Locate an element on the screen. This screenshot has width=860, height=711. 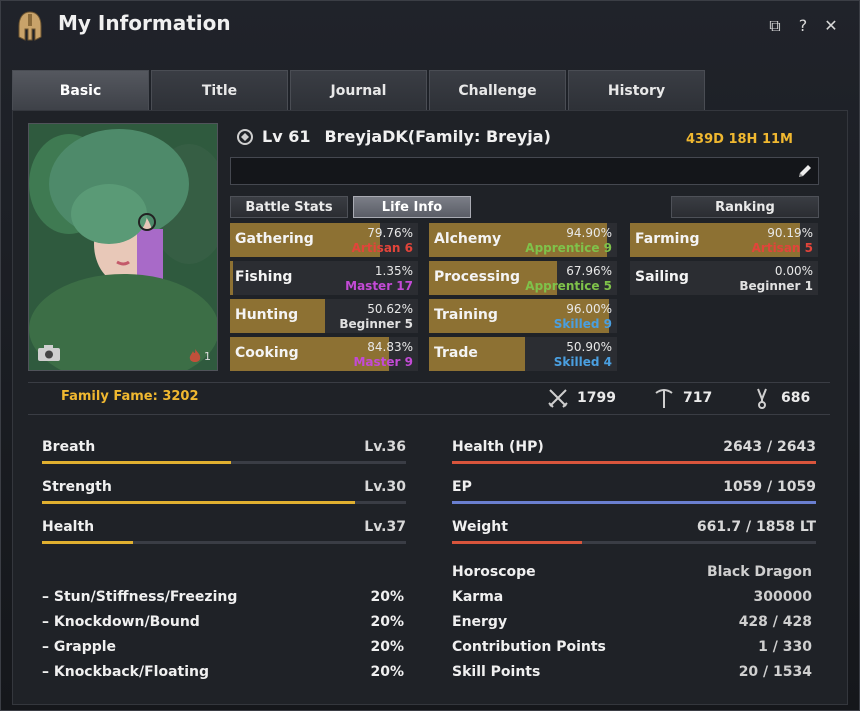
portrait-counter: 1 is located at coordinates (199, 356).